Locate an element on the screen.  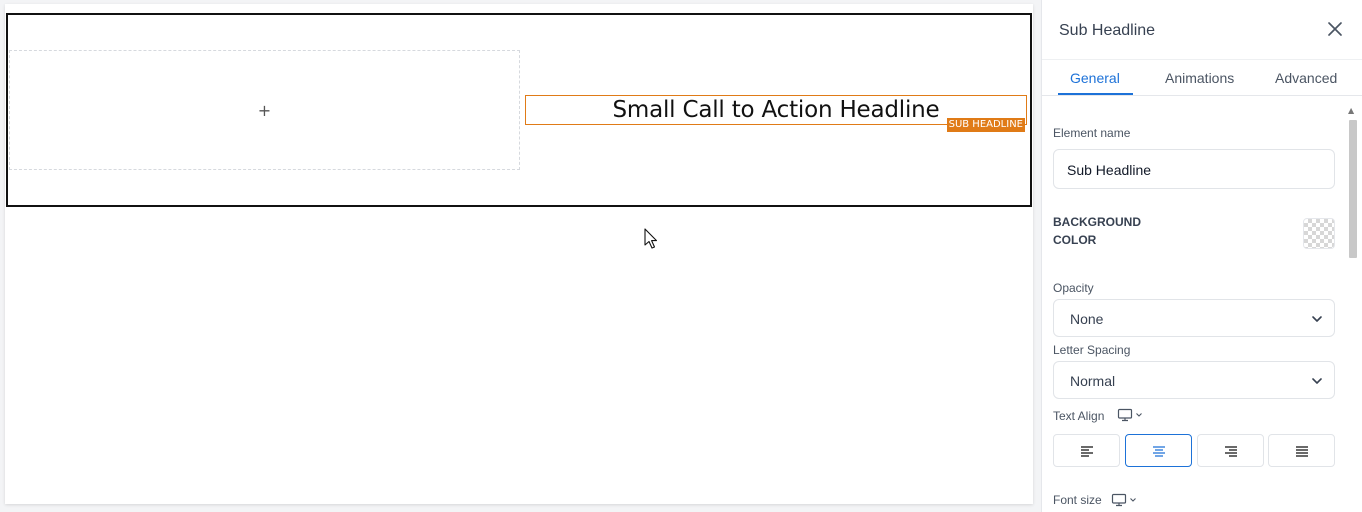
background-color-swatch is located at coordinates (1319, 233).